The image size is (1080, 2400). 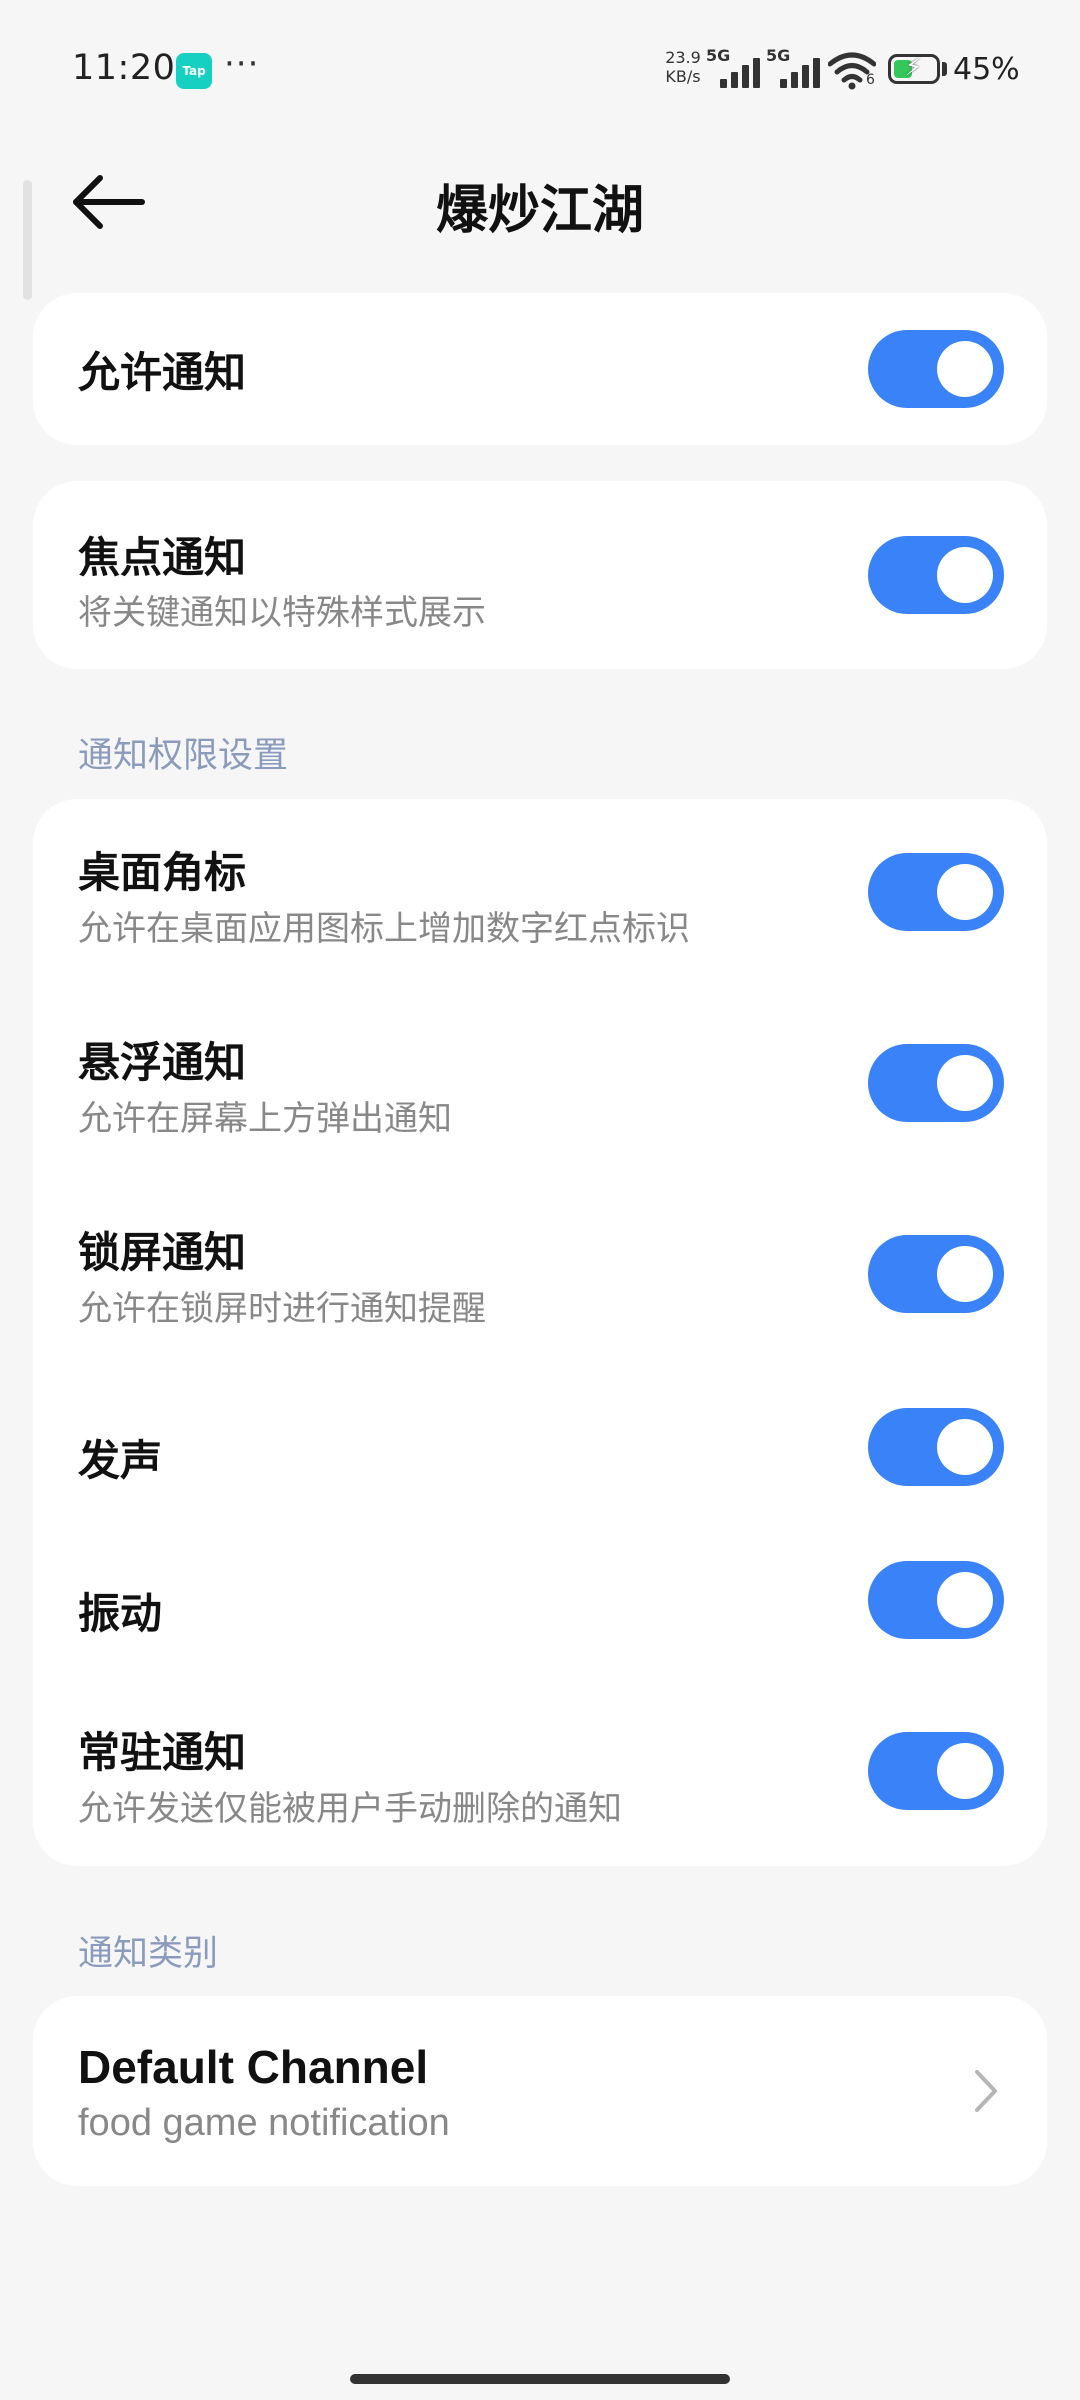 I want to click on setting-row-lockscreen: 锁屏通知 允许在锁屏时进行通知提醒, so click(x=540, y=1284).